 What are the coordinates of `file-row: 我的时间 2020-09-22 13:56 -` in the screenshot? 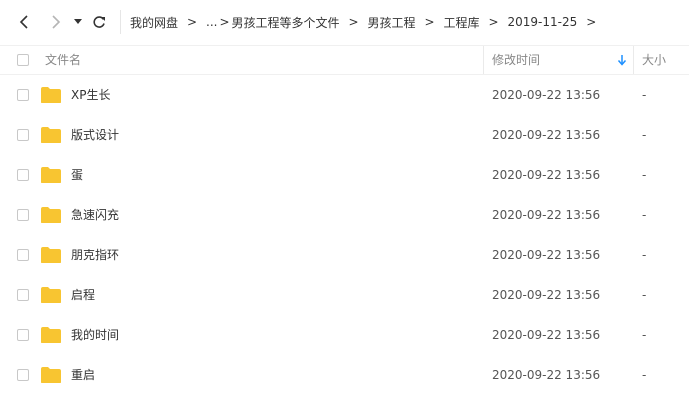 It's located at (344, 335).